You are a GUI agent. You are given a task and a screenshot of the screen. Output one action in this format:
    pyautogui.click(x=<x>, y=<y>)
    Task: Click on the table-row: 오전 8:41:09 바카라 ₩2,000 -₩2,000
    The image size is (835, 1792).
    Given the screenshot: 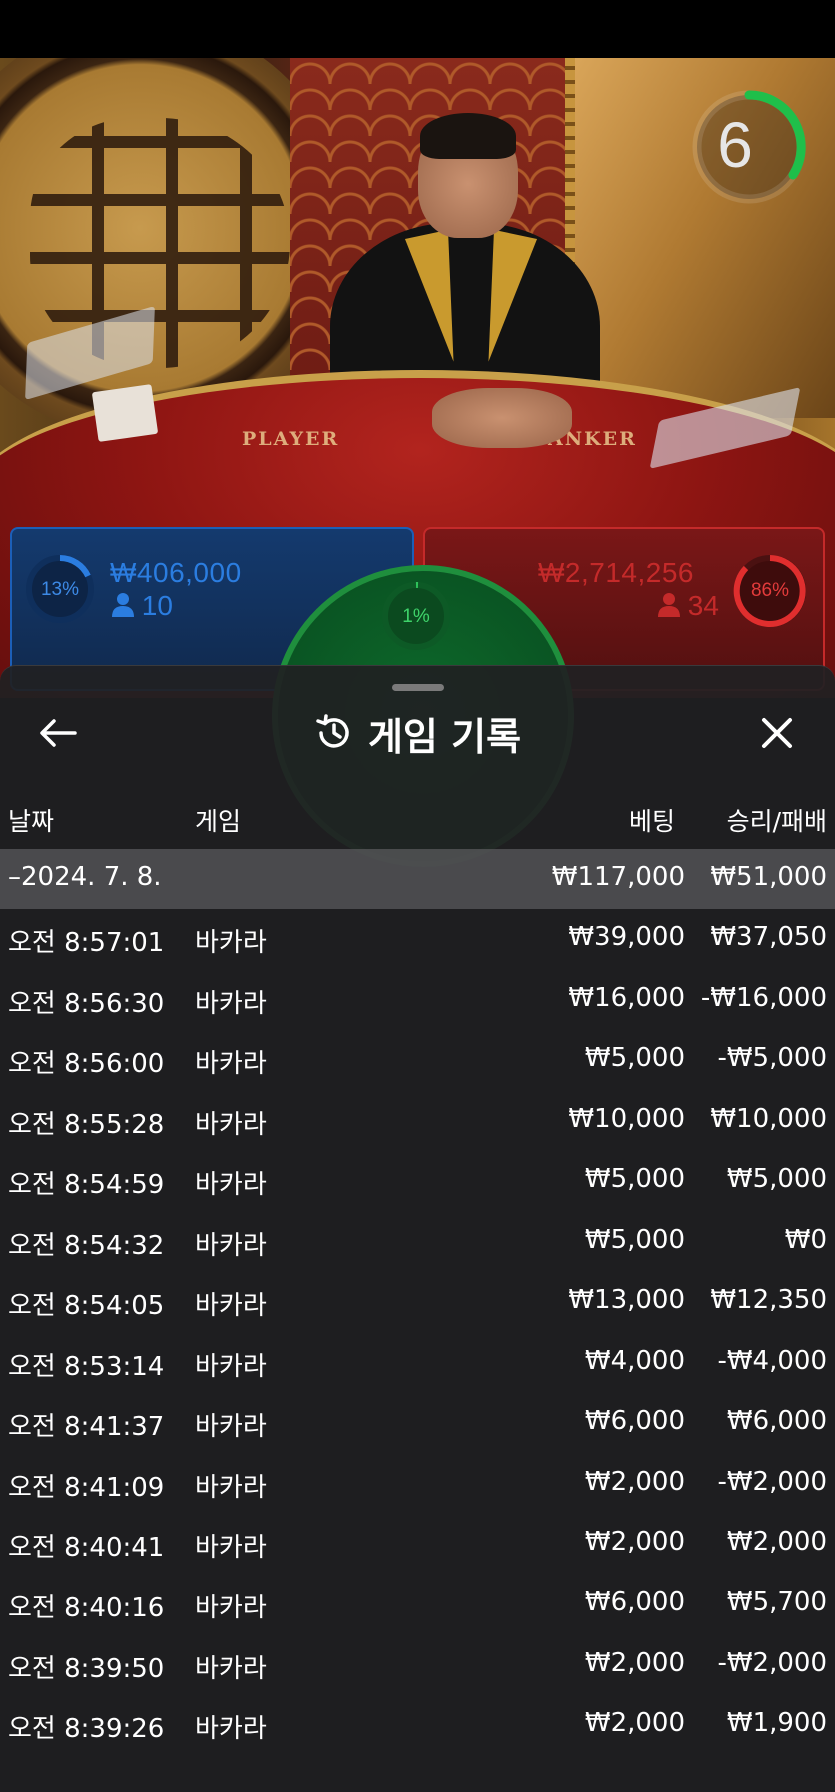 What is the action you would take?
    pyautogui.click(x=417, y=1484)
    